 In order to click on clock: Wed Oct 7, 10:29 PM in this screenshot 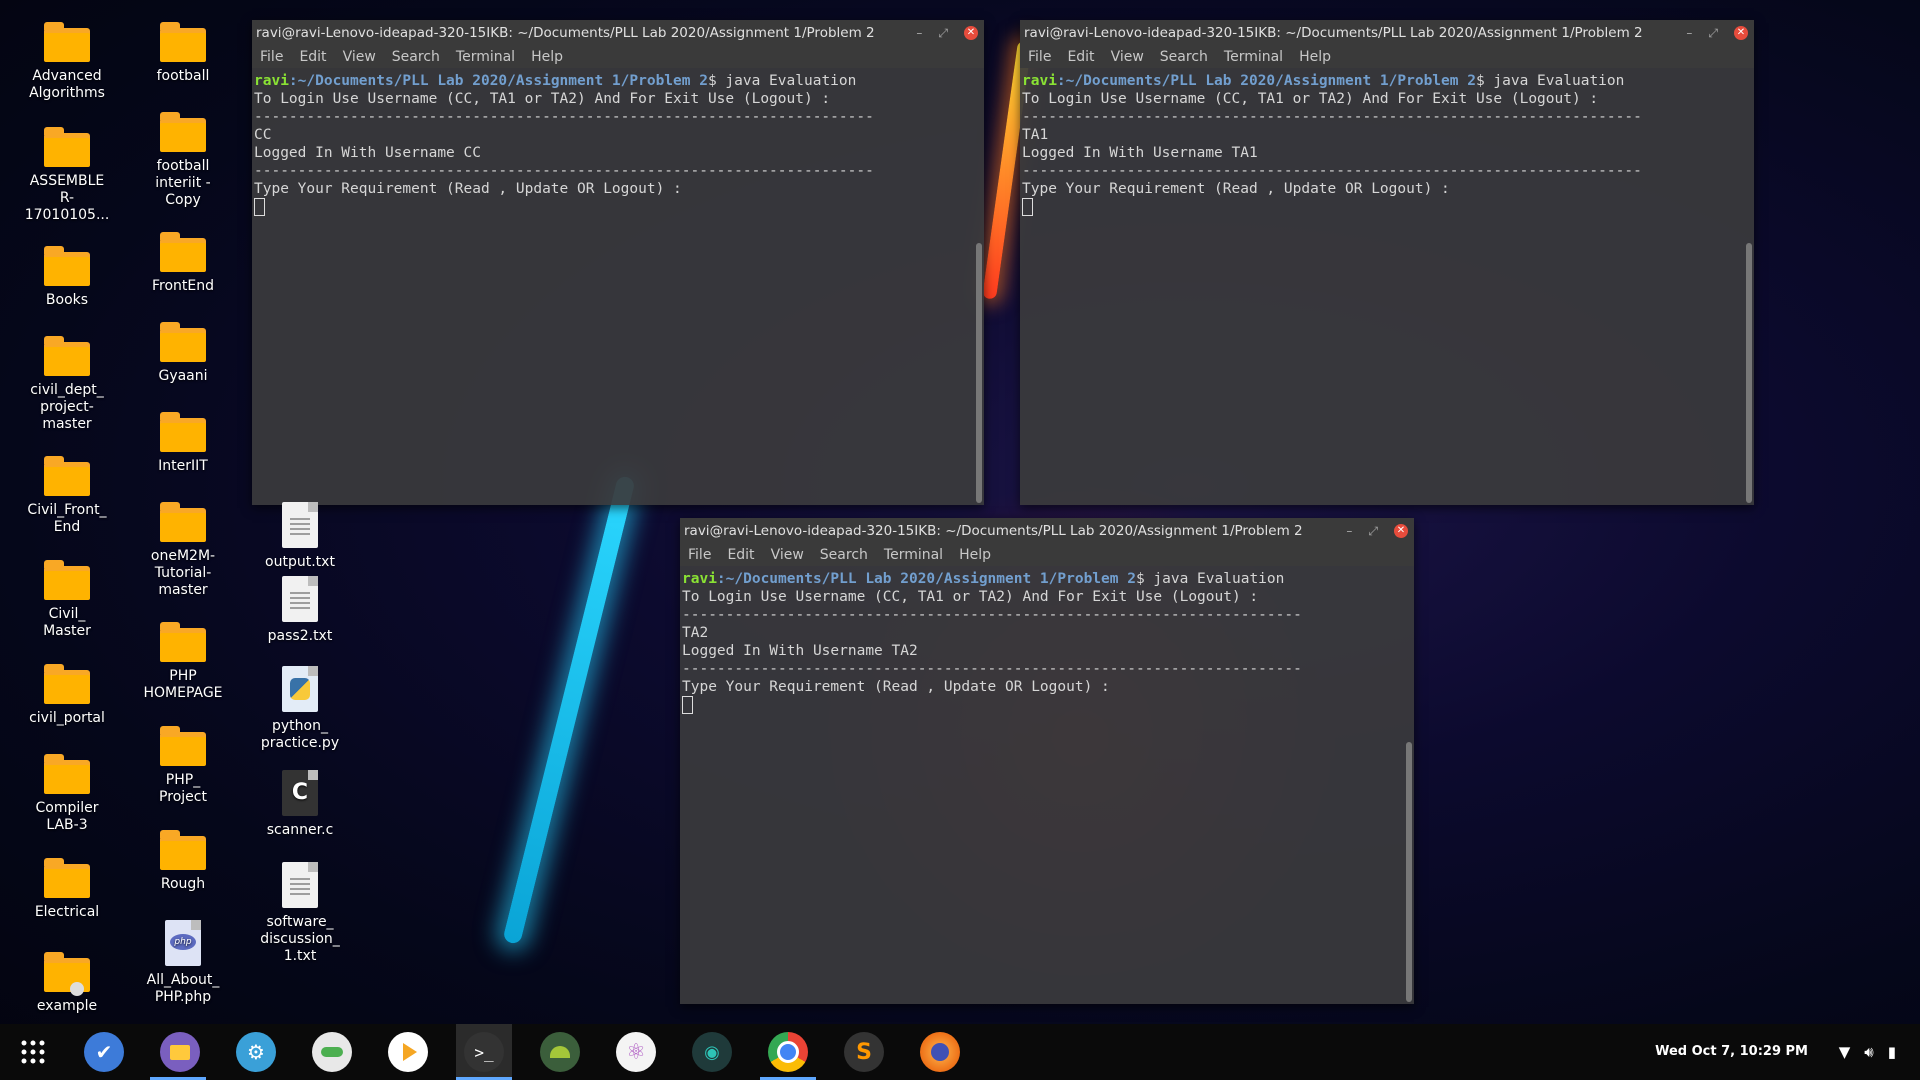, I will do `click(1731, 1052)`.